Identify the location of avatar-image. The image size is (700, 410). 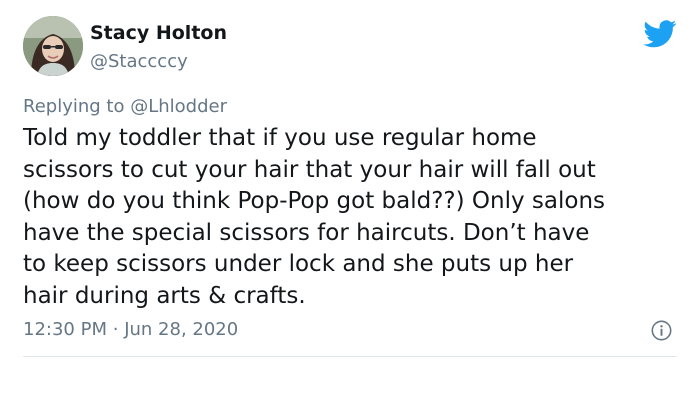
(53, 46).